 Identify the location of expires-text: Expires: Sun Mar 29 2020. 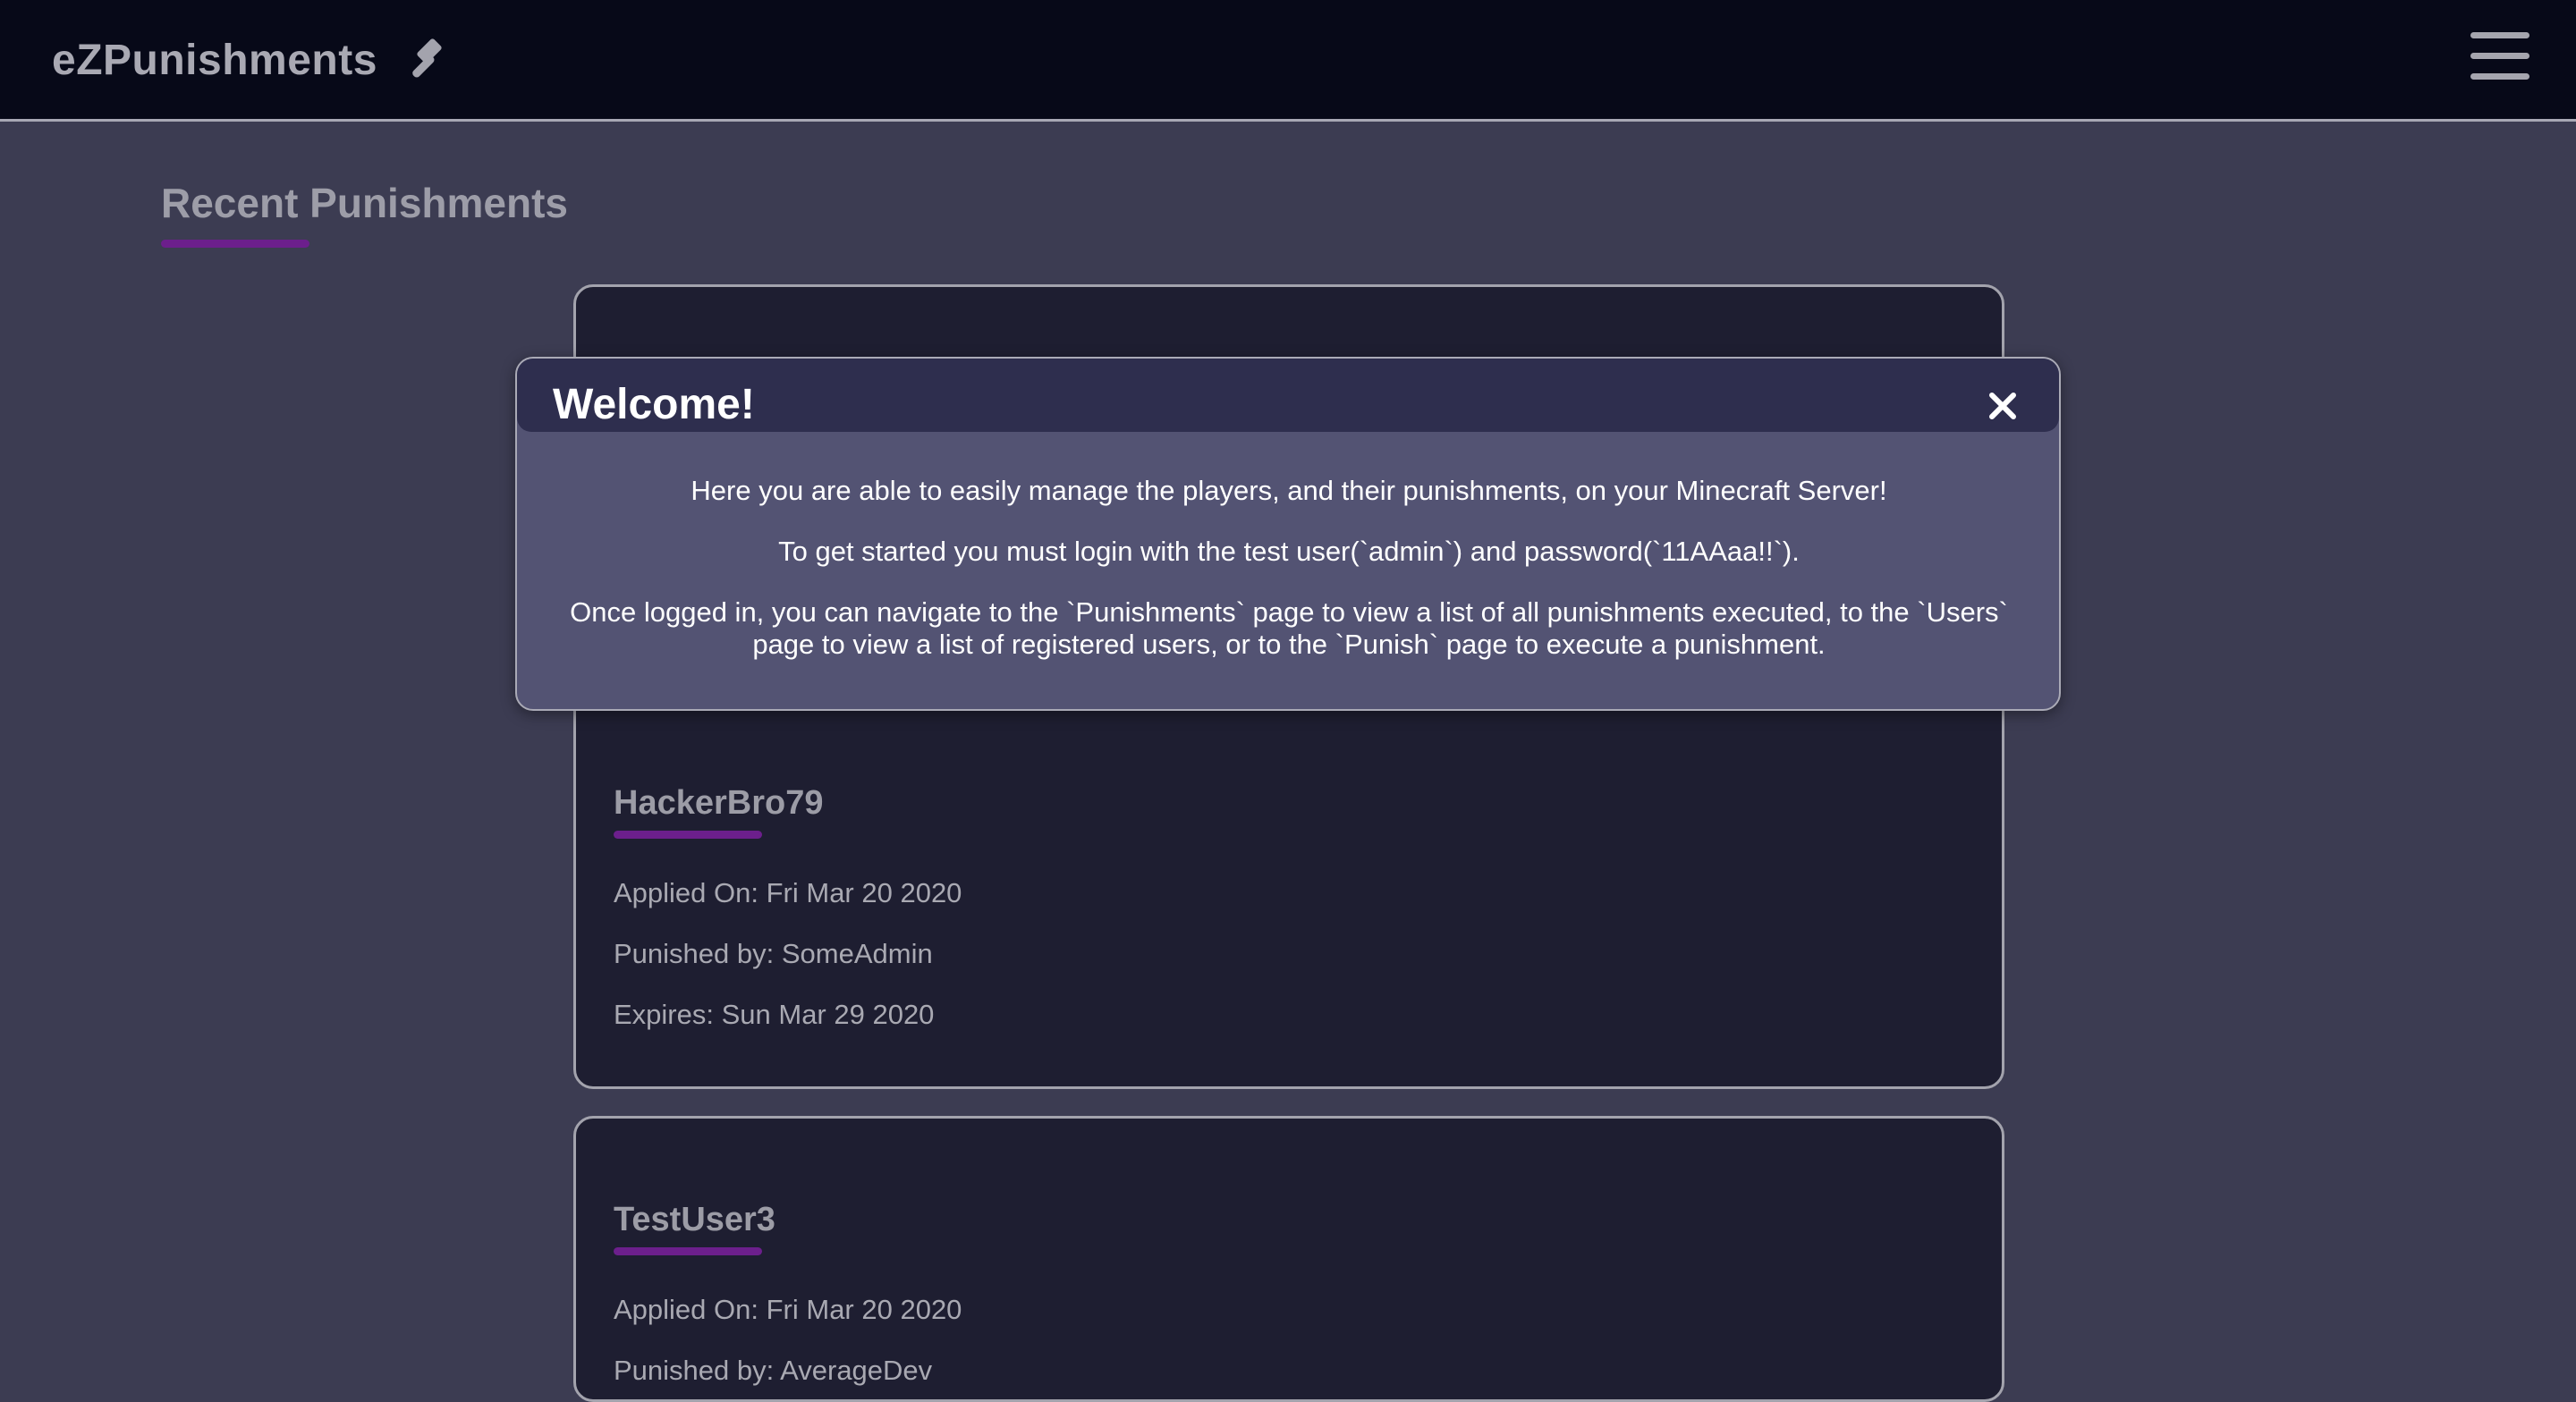
(774, 1014).